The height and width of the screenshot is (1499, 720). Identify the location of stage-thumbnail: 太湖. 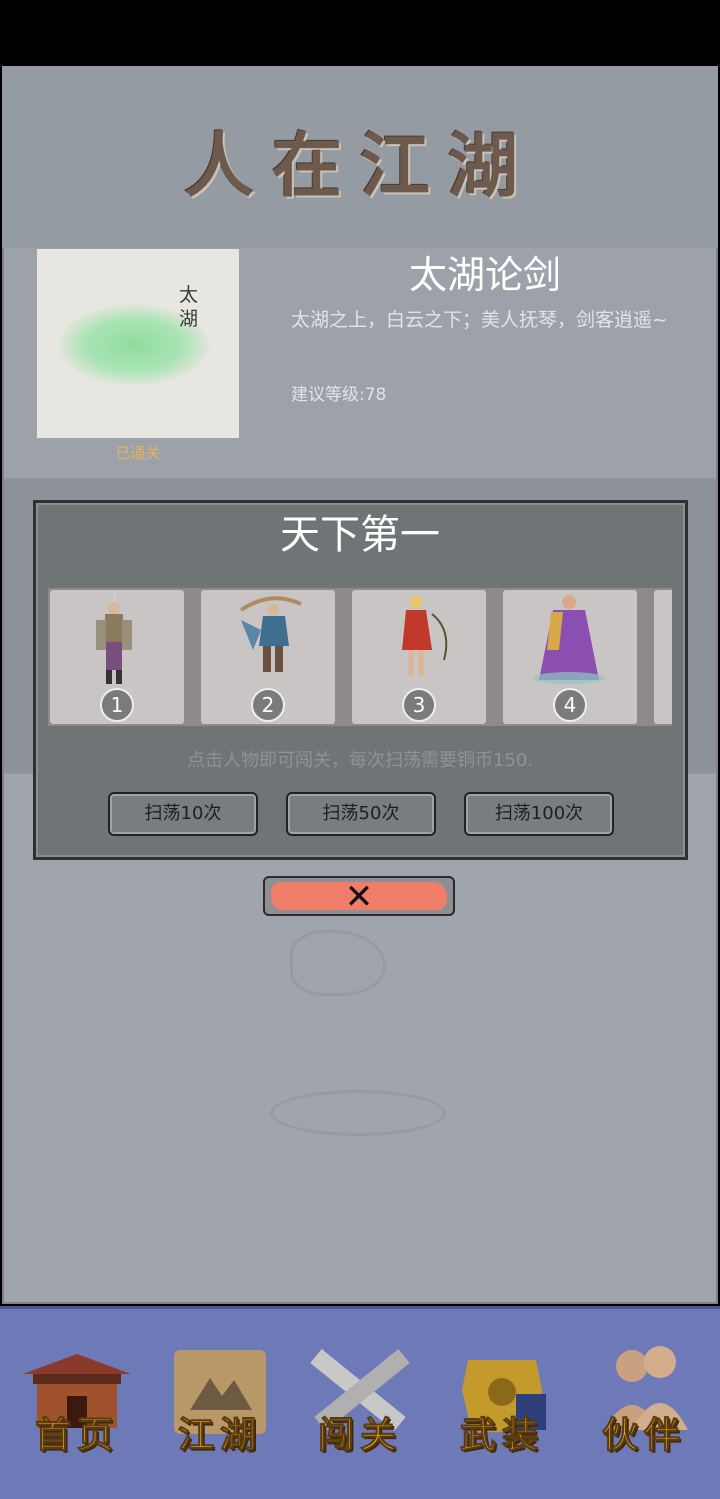
(138, 343).